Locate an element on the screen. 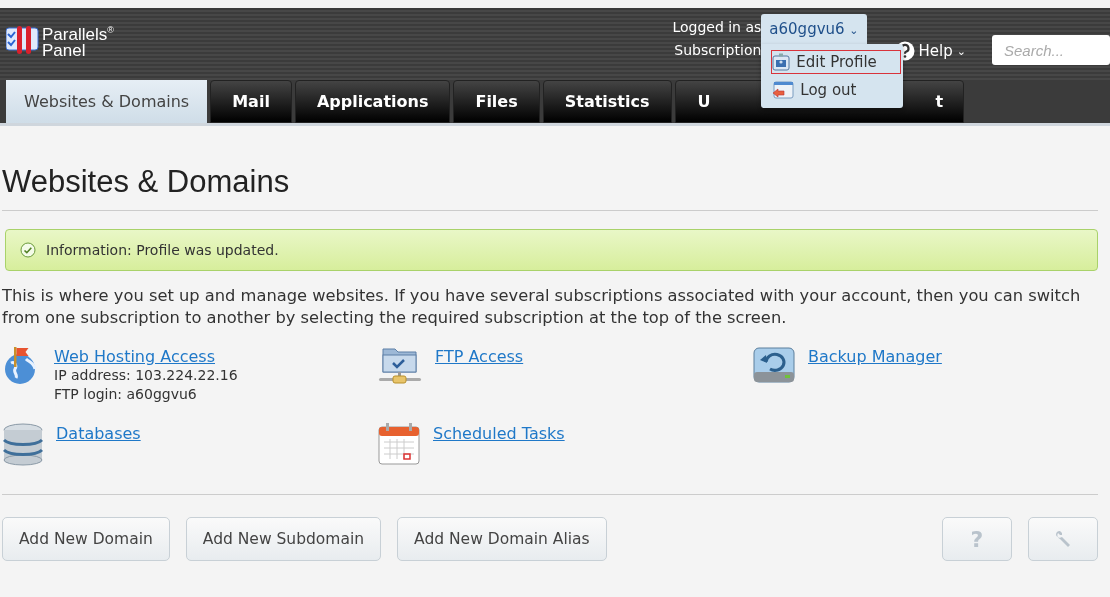  logo-text: Parallels$^{®}$ Panel is located at coordinates (78, 41).